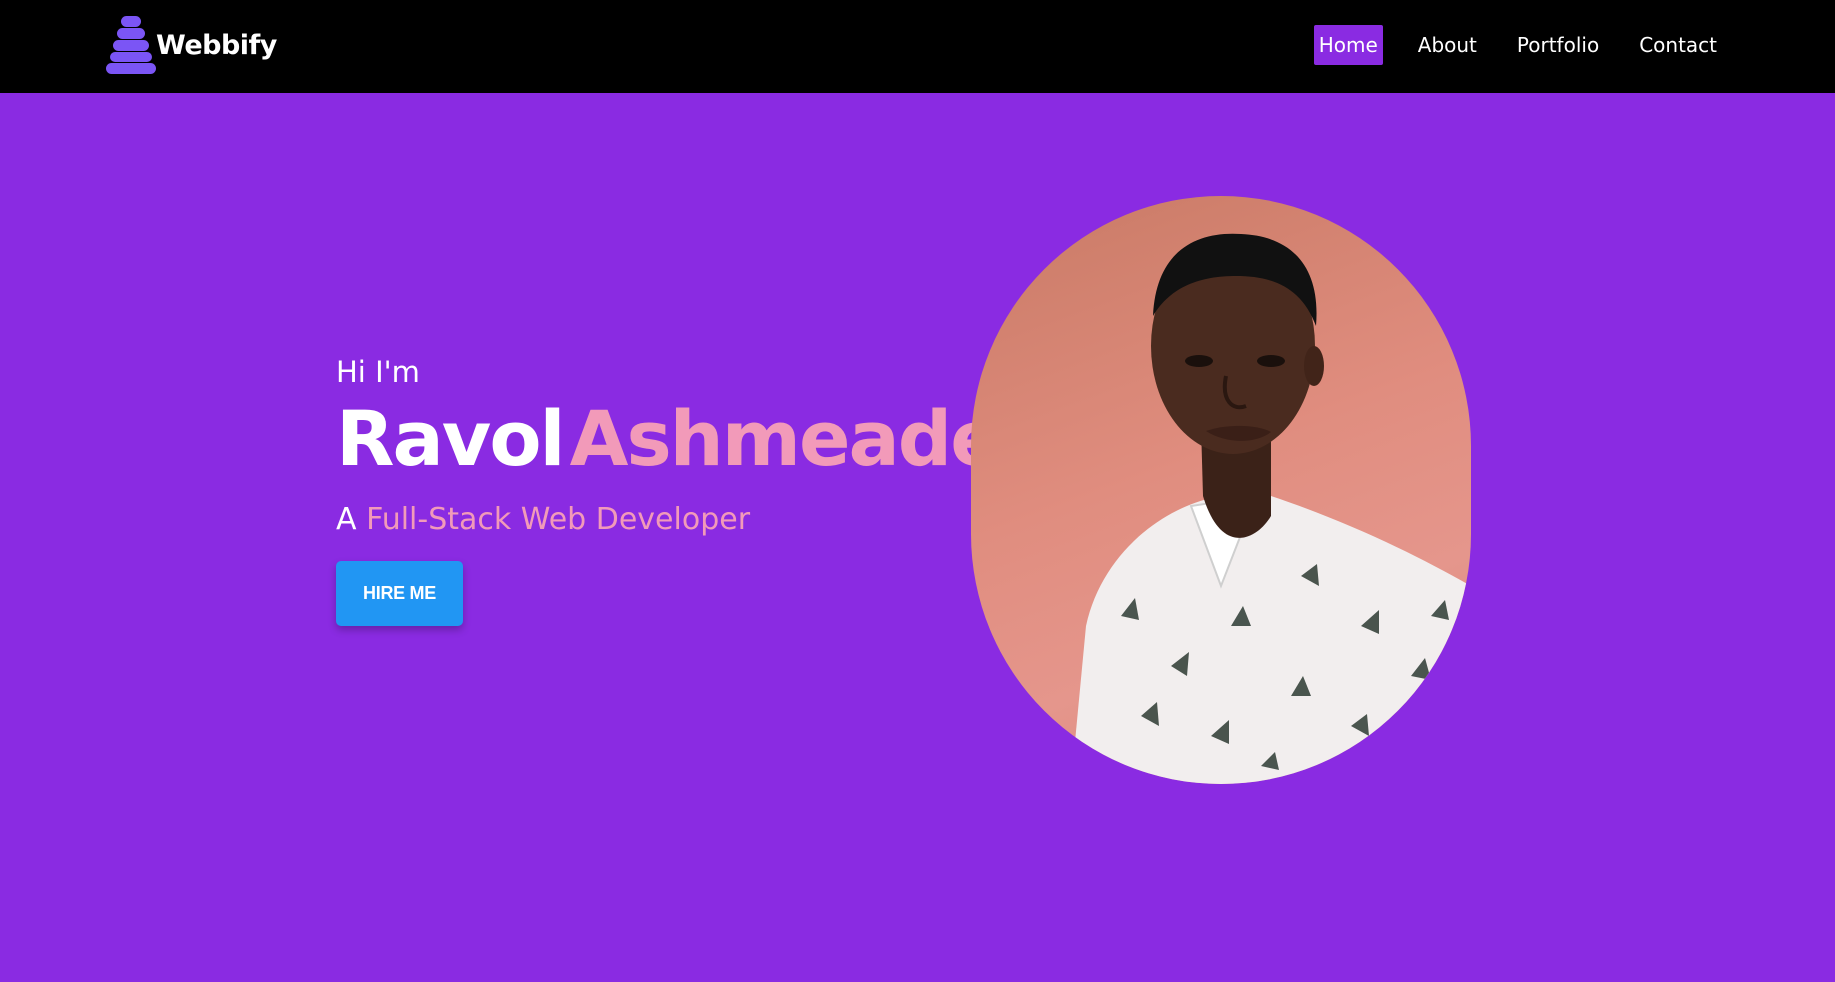  Describe the element at coordinates (1558, 45) in the screenshot. I see `nav-portfolio-link: Portfolio` at that location.